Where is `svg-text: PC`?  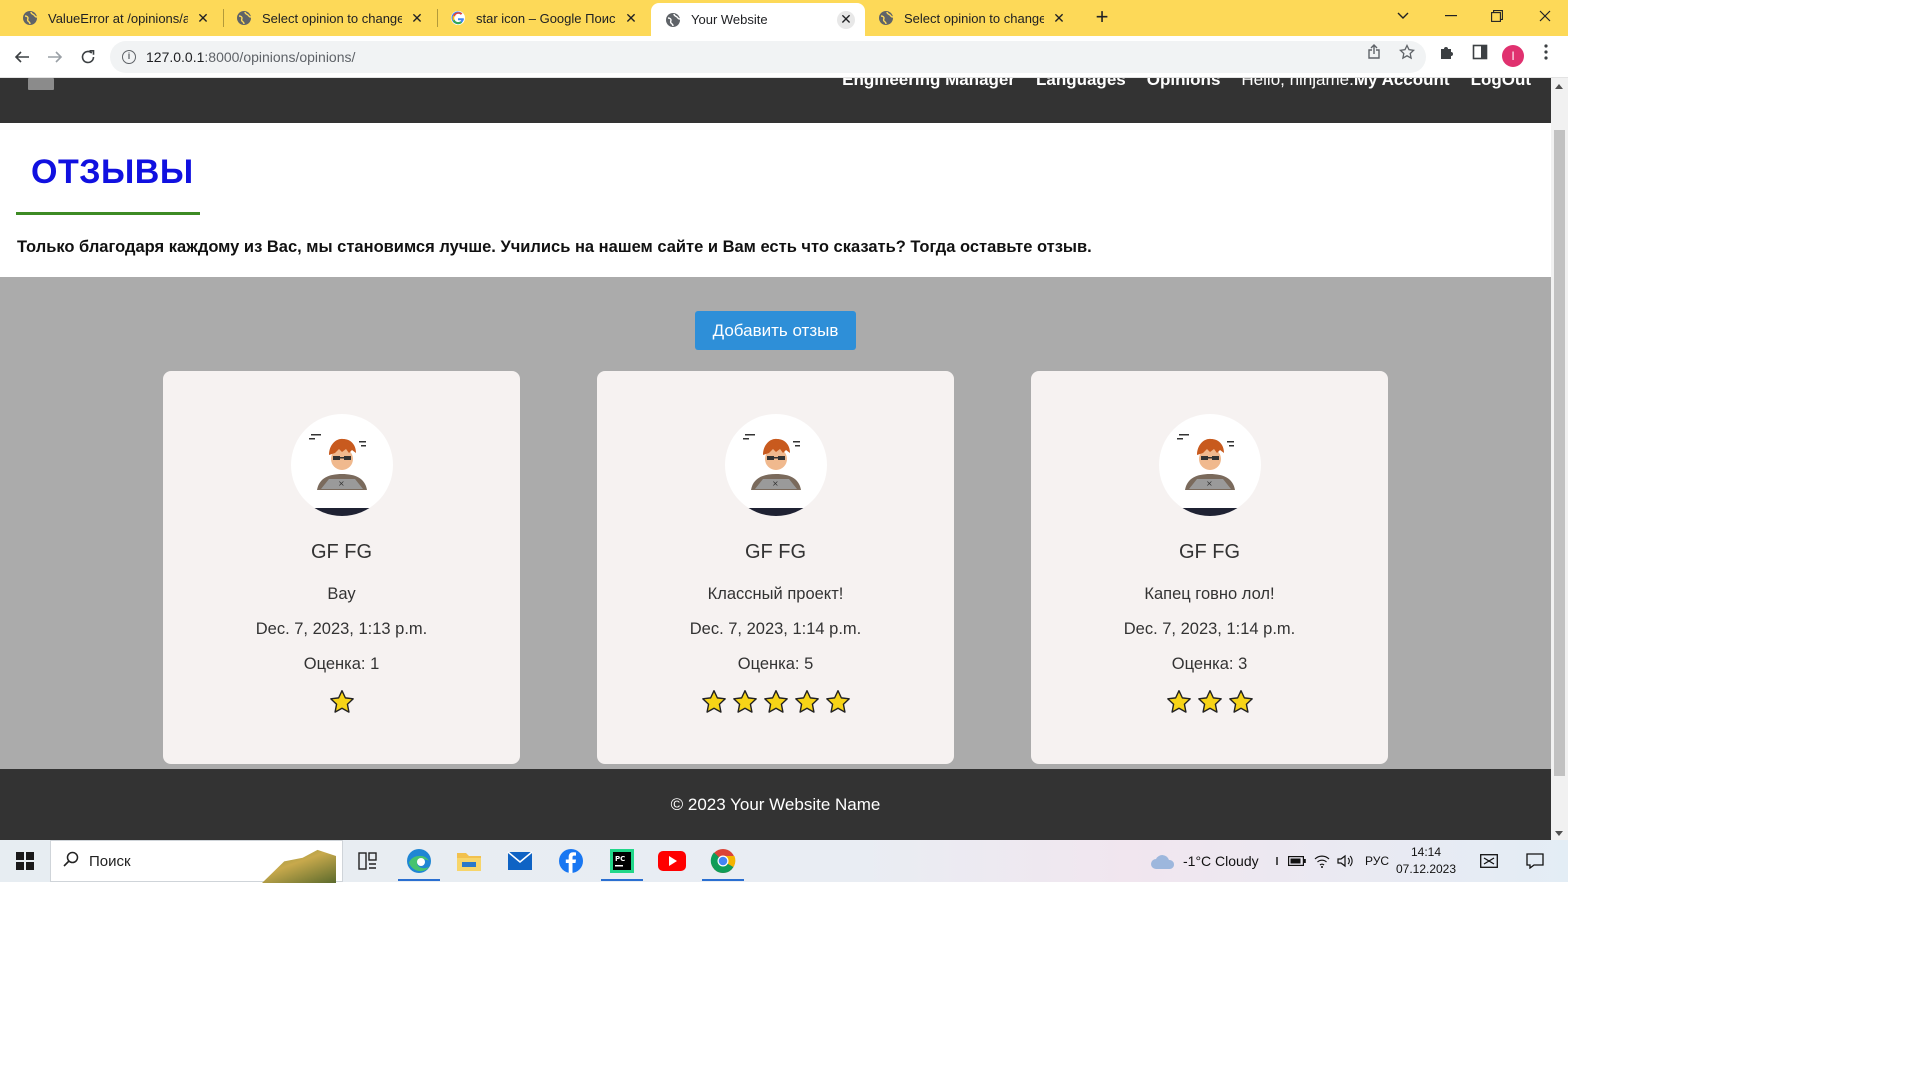 svg-text: PC is located at coordinates (620, 859).